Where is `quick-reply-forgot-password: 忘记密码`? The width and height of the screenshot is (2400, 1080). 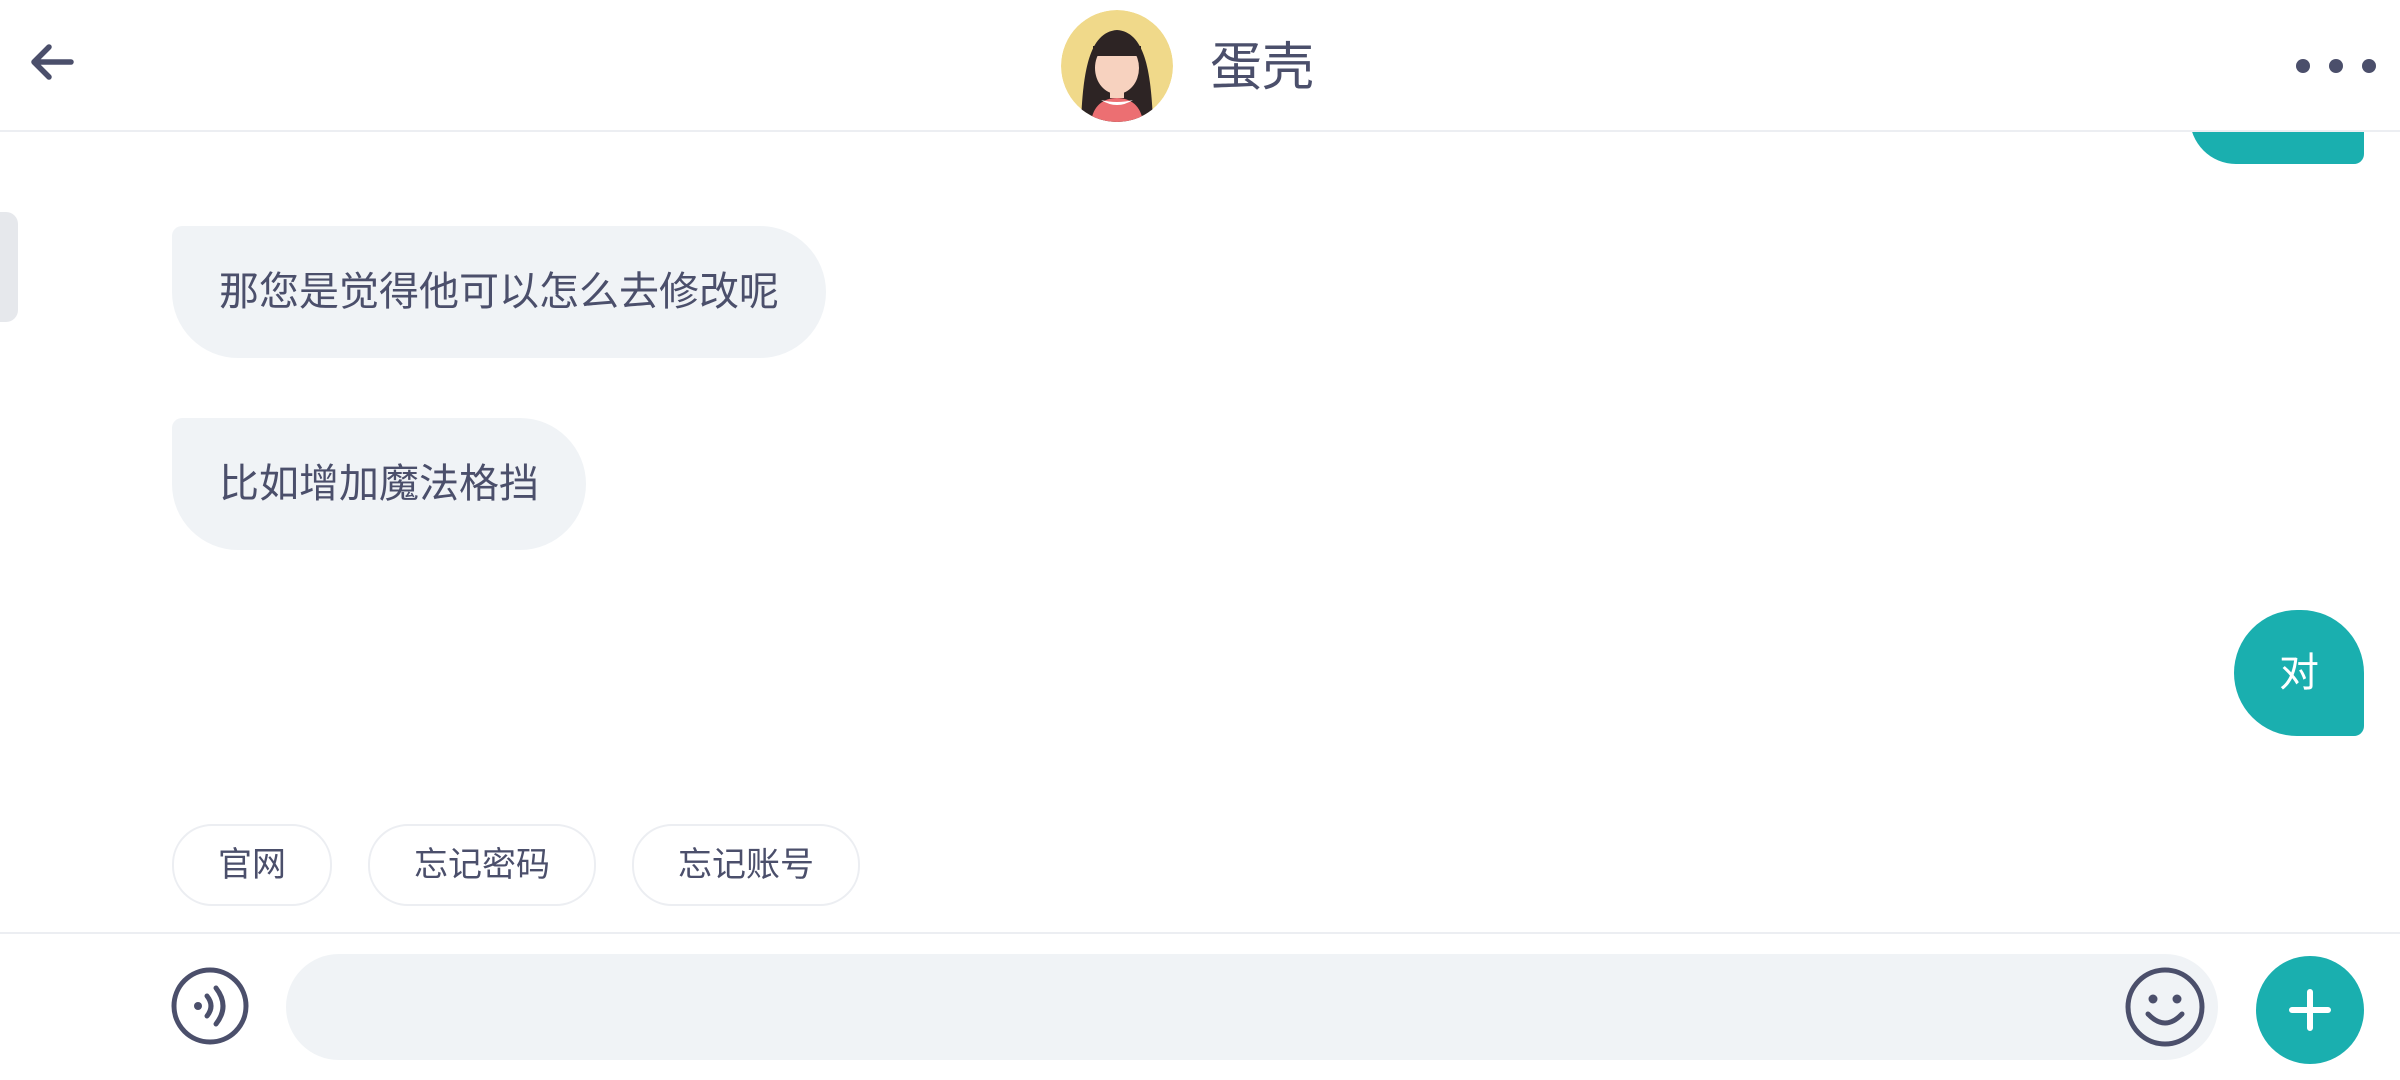
quick-reply-forgot-password: 忘记密码 is located at coordinates (482, 865).